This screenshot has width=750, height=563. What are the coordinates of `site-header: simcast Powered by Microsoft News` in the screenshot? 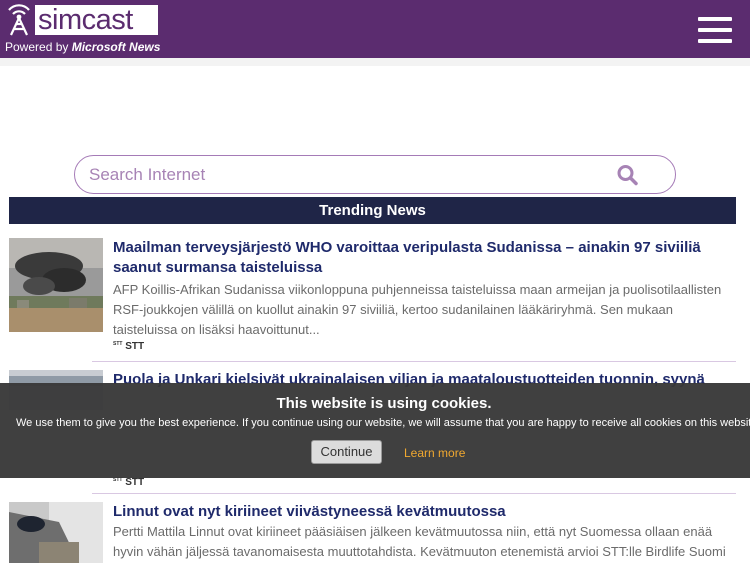 It's located at (375, 29).